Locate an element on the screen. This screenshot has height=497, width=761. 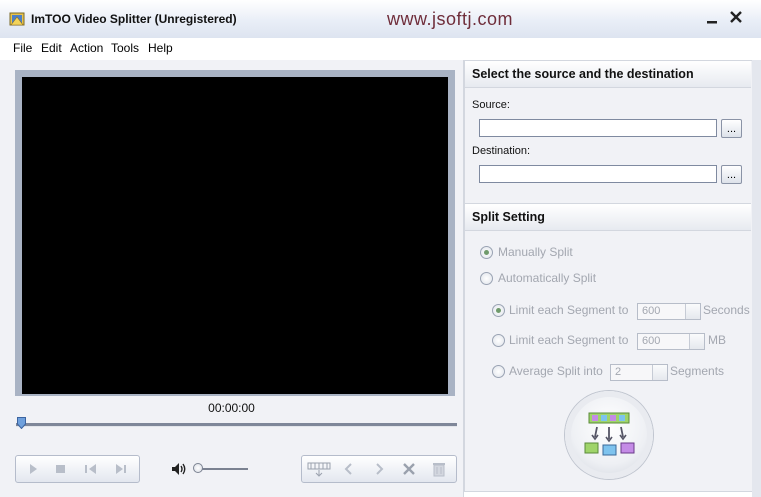
average-split-label: Average Split into is located at coordinates (556, 371).